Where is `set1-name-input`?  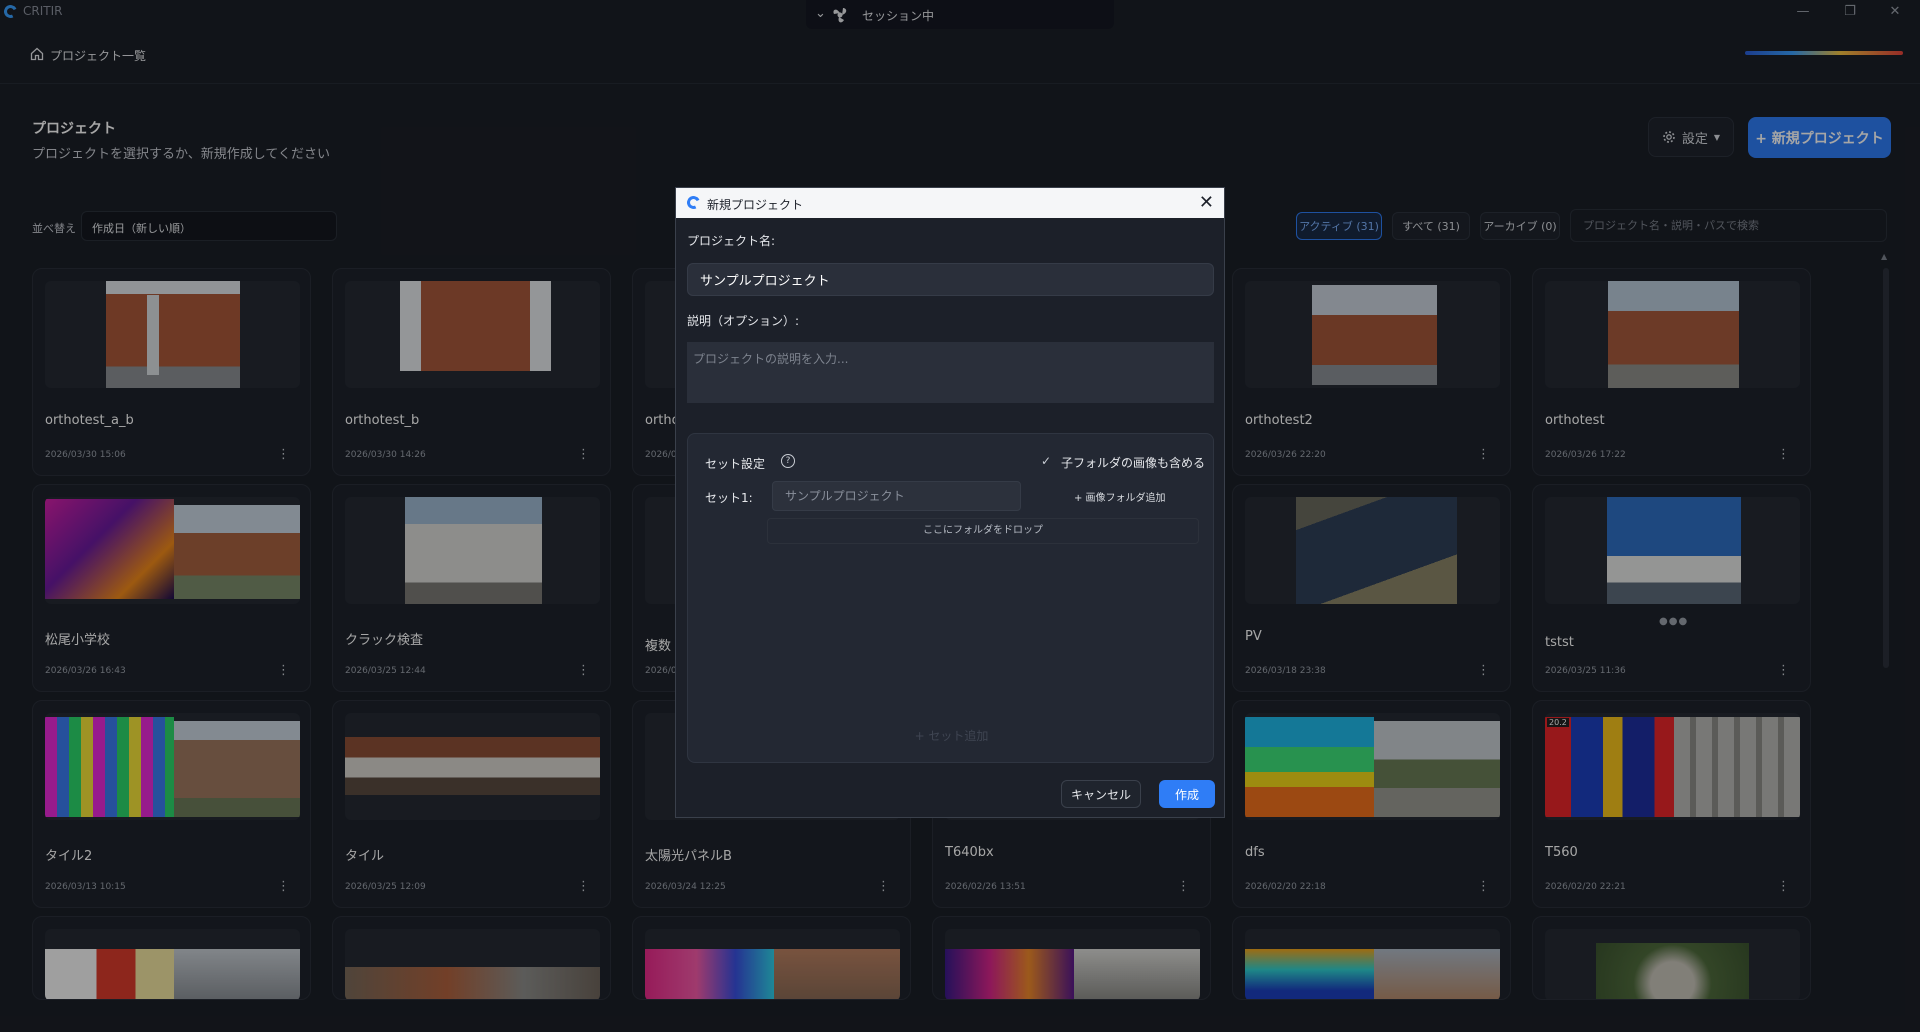 set1-name-input is located at coordinates (896, 496).